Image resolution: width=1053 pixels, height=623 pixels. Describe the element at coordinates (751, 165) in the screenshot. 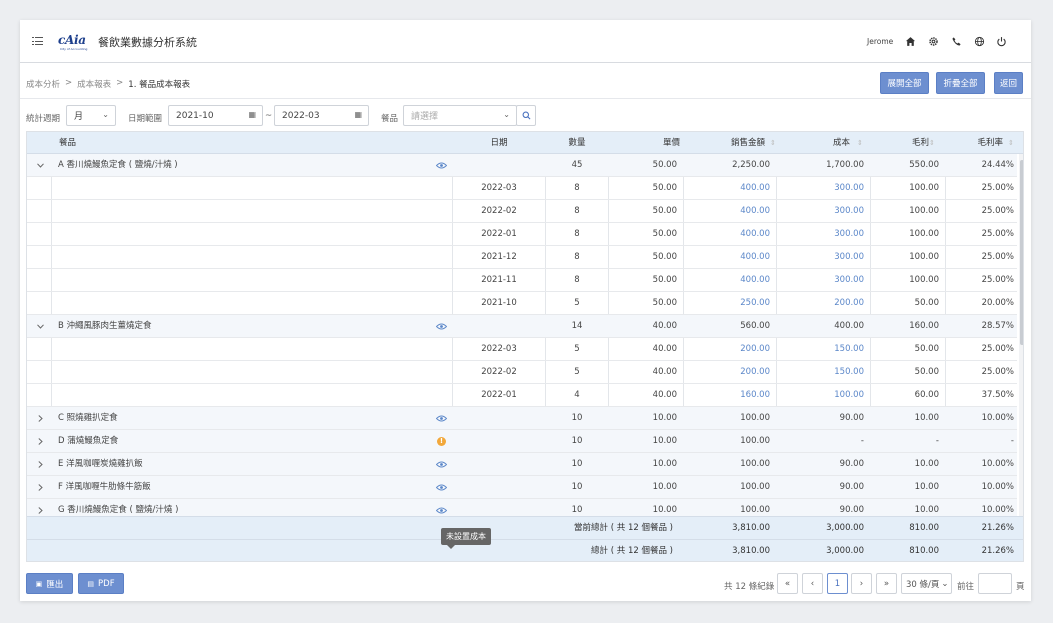

I see `sales-cell: 2,250.00` at that location.